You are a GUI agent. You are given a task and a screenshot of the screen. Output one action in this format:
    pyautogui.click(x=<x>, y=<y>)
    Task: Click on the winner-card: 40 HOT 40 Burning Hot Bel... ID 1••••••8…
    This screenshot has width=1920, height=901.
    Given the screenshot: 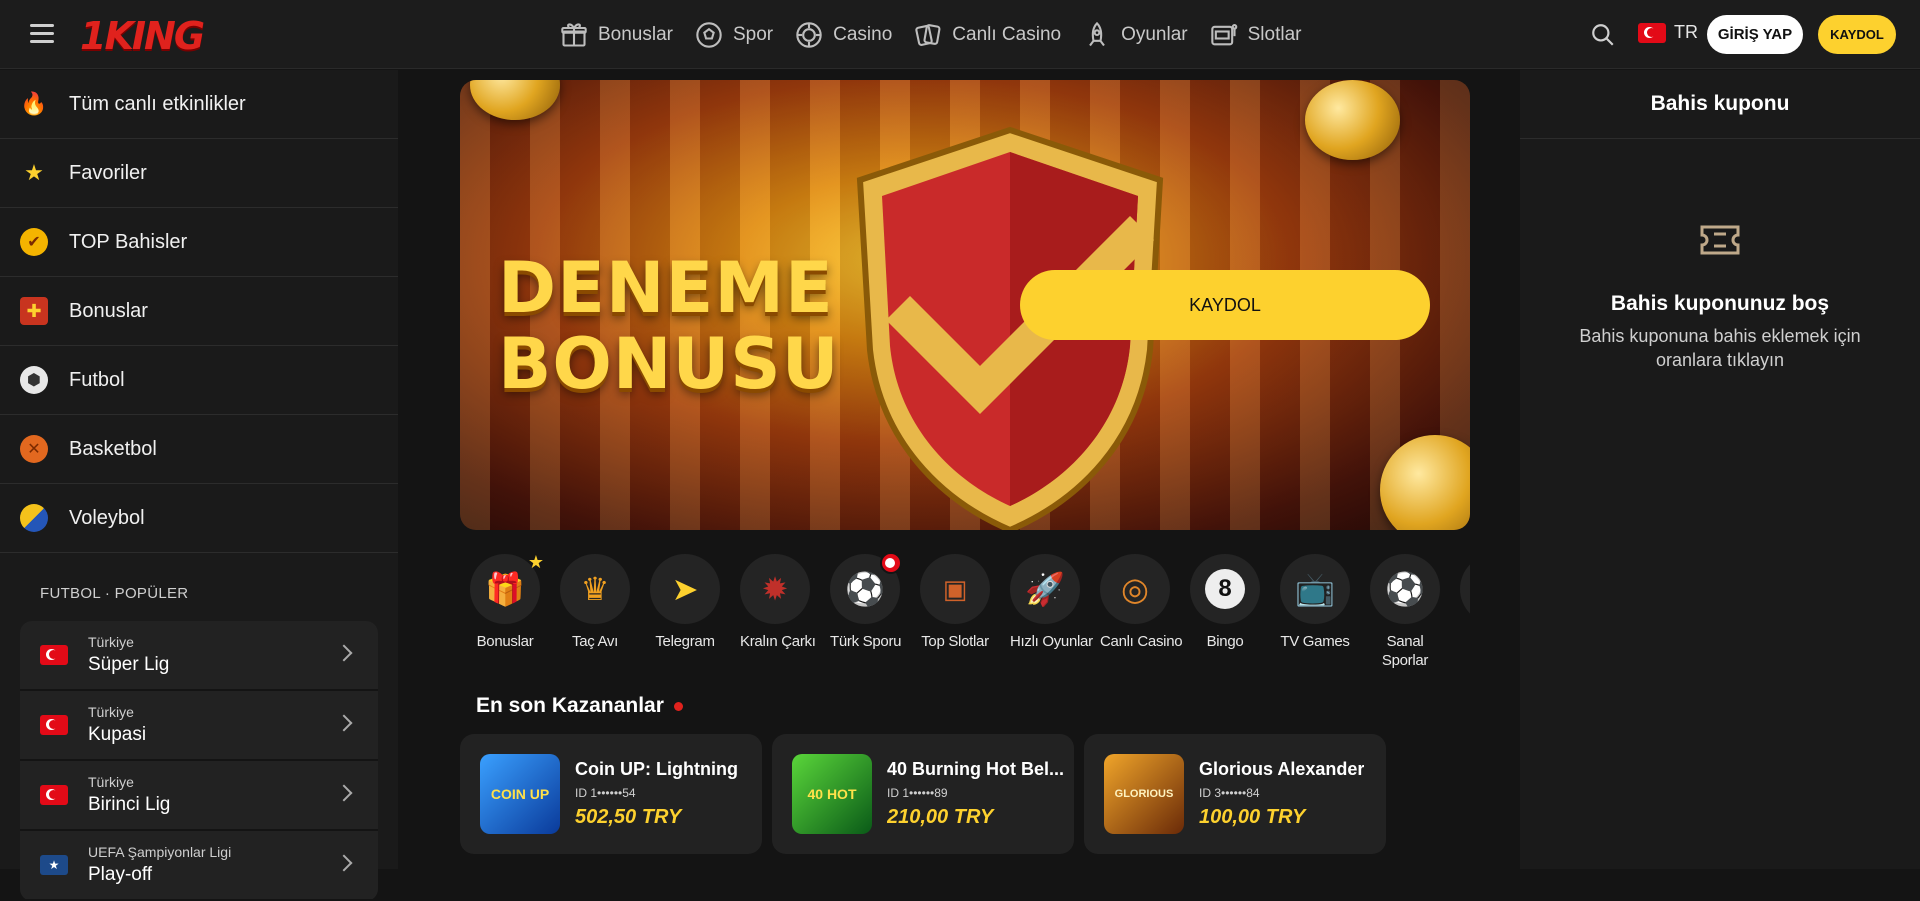 What is the action you would take?
    pyautogui.click(x=923, y=794)
    